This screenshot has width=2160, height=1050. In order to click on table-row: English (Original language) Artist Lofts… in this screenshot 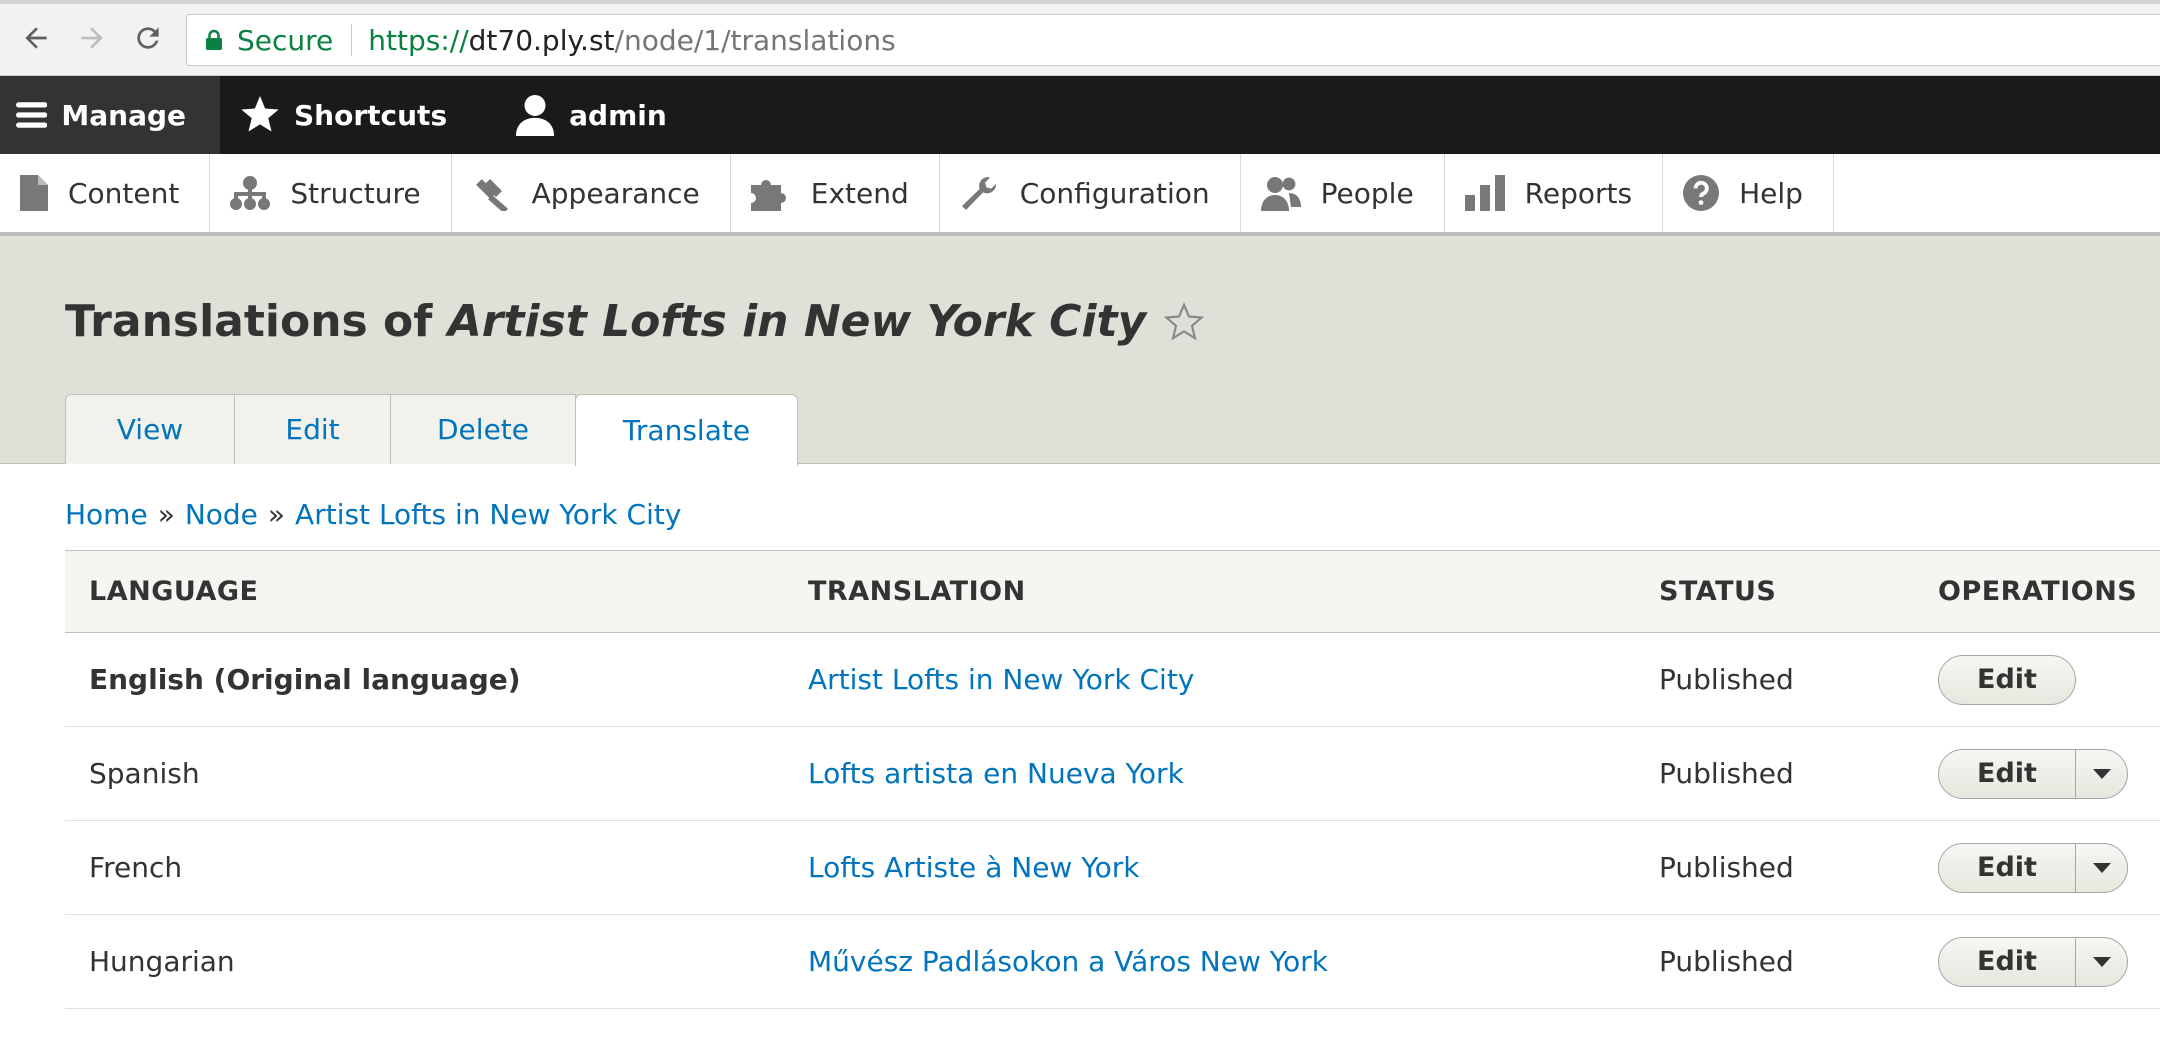, I will do `click(1112, 680)`.